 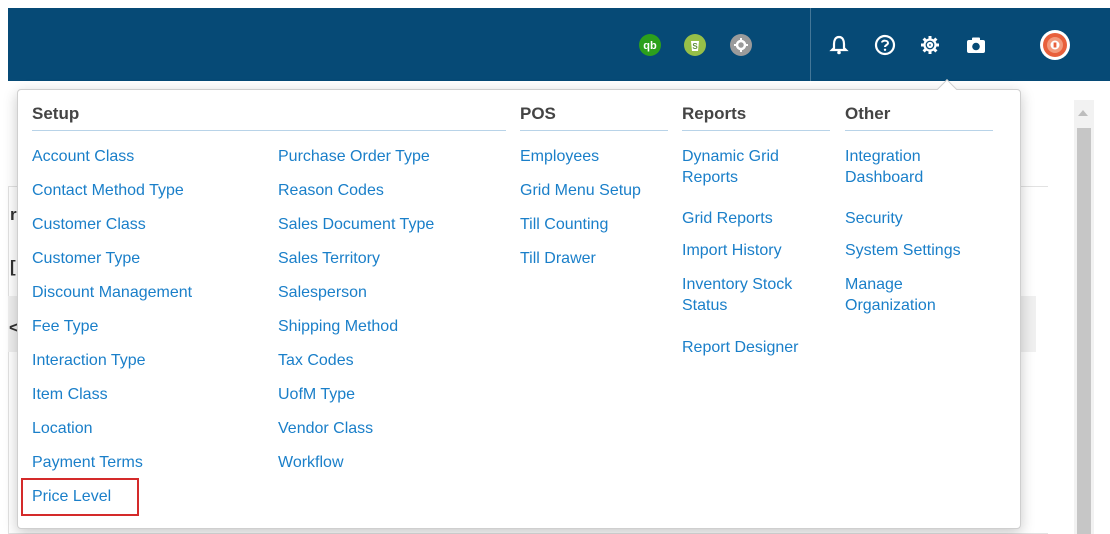 I want to click on settings-badge-icon, so click(x=741, y=45).